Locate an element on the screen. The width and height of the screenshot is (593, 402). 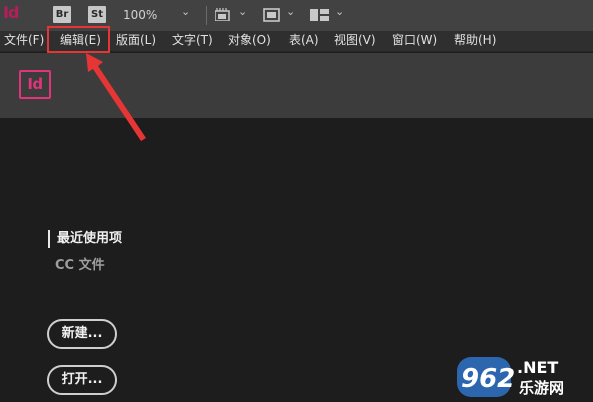
menu-type: 文字(T) is located at coordinates (192, 40).